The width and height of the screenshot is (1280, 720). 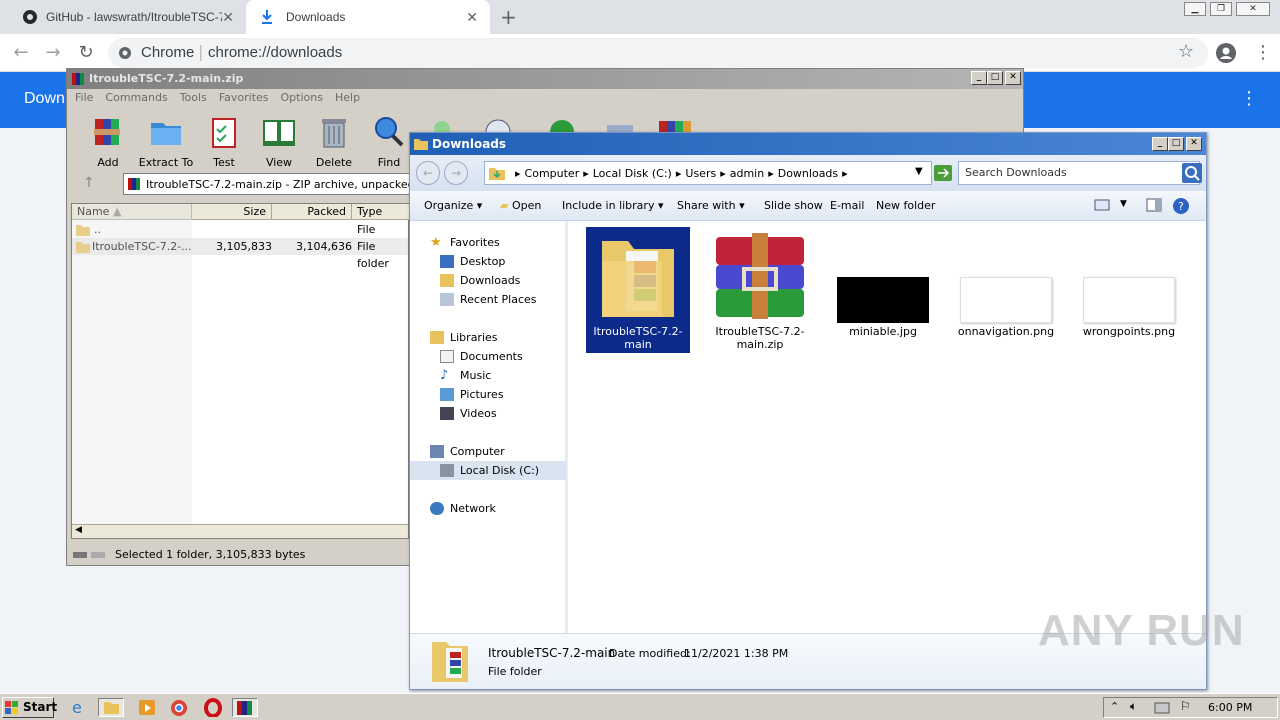 What do you see at coordinates (78, 530) in the screenshot?
I see `scroll-left-icon: ◀` at bounding box center [78, 530].